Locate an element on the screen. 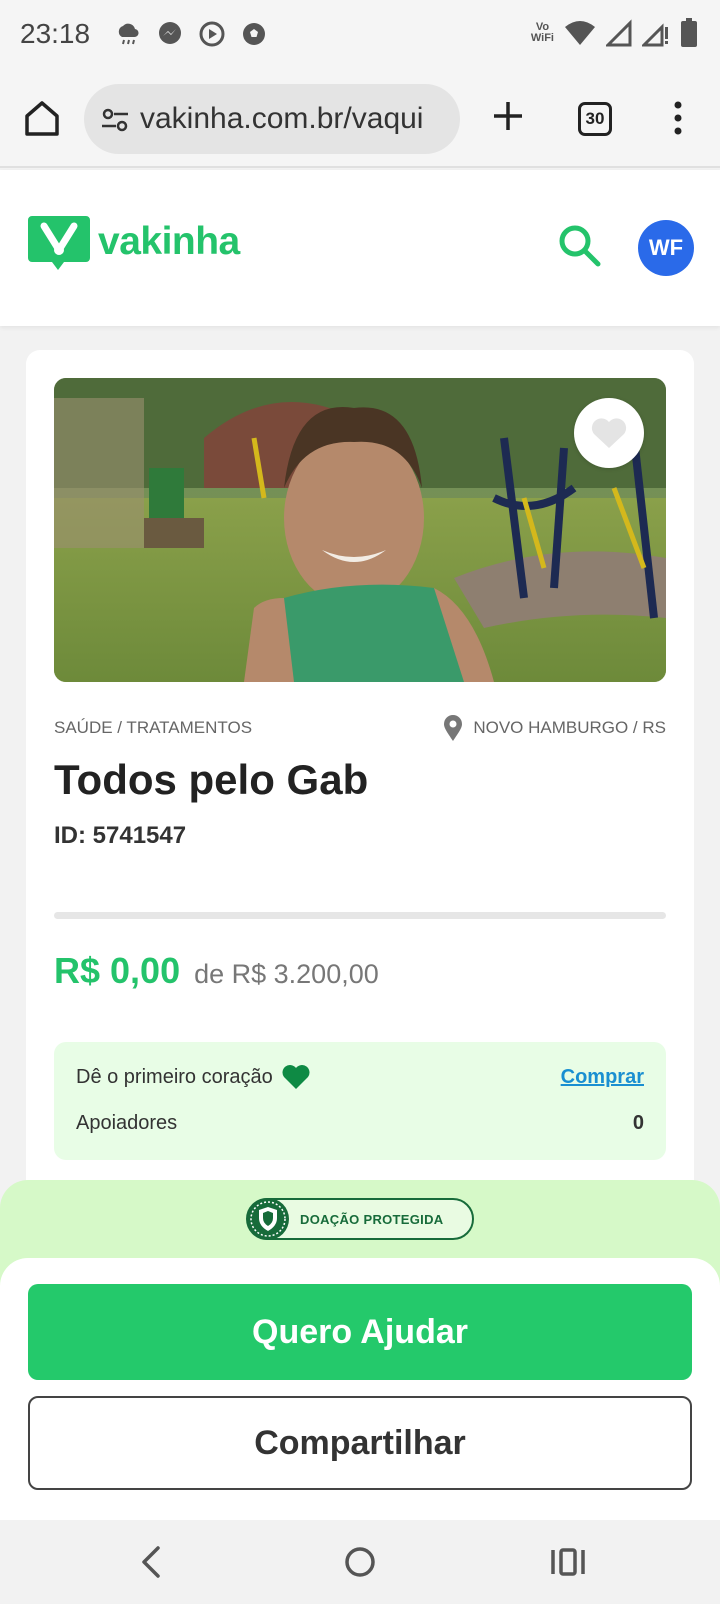  recent-apps-icon is located at coordinates (568, 1562).